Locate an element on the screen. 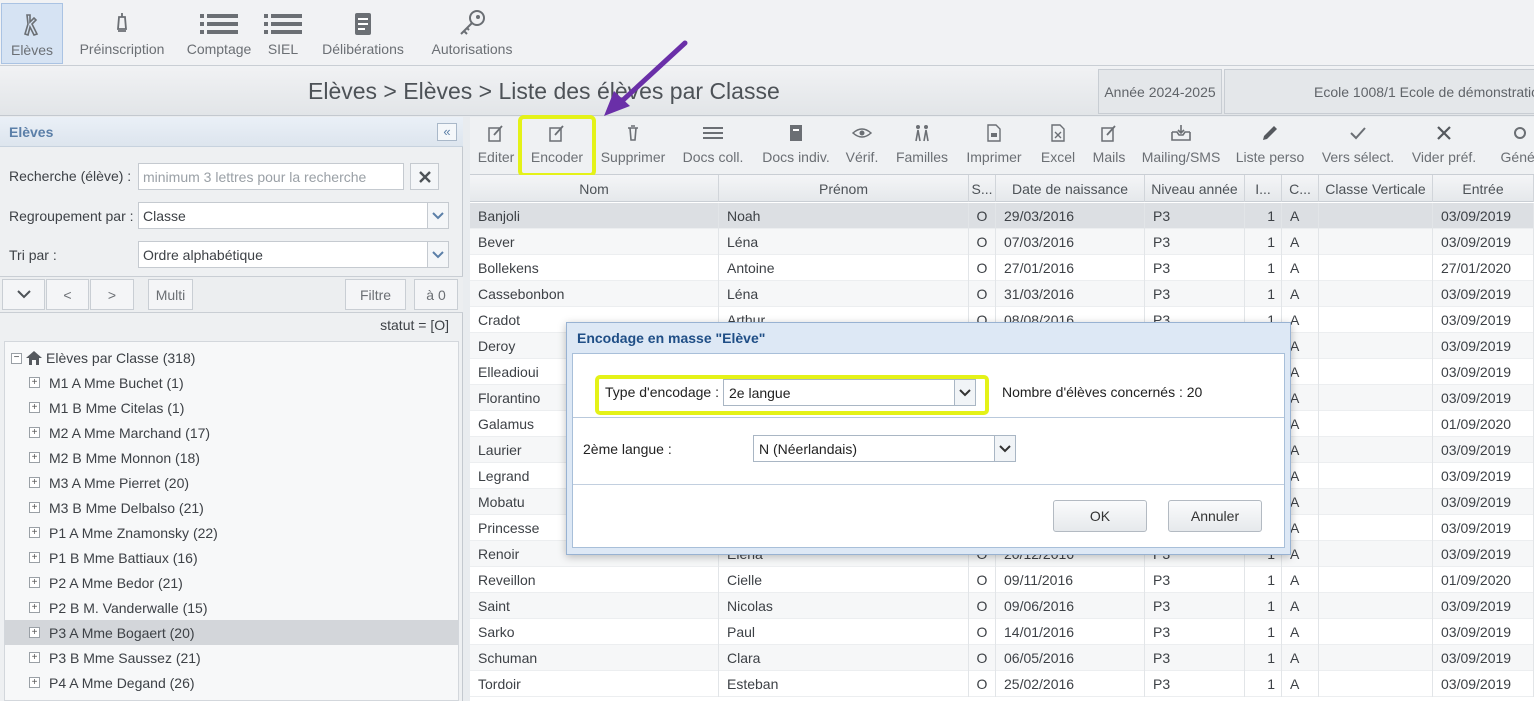 Image resolution: width=1534 pixels, height=701 pixels. nav-label: Comptage is located at coordinates (219, 49).